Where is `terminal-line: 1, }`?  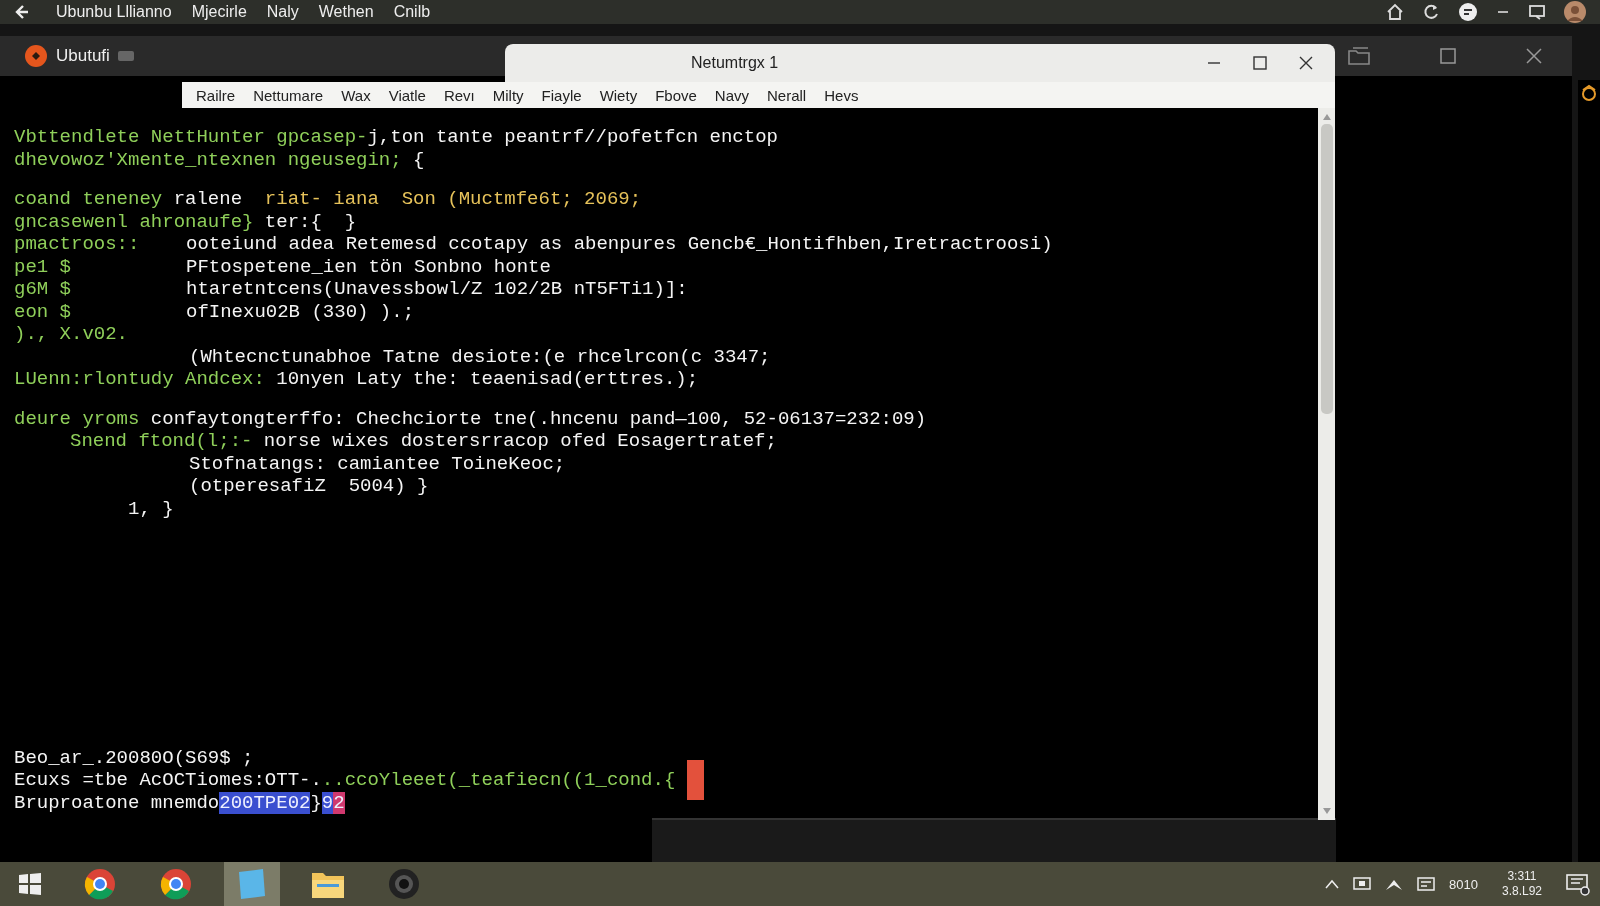 terminal-line: 1, } is located at coordinates (151, 508).